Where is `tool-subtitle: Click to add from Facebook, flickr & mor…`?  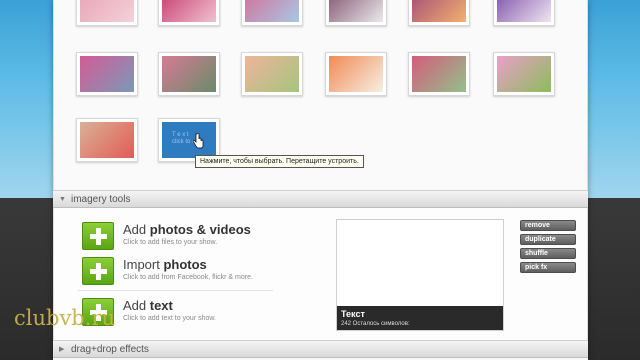 tool-subtitle: Click to add from Facebook, flickr & mor… is located at coordinates (188, 277).